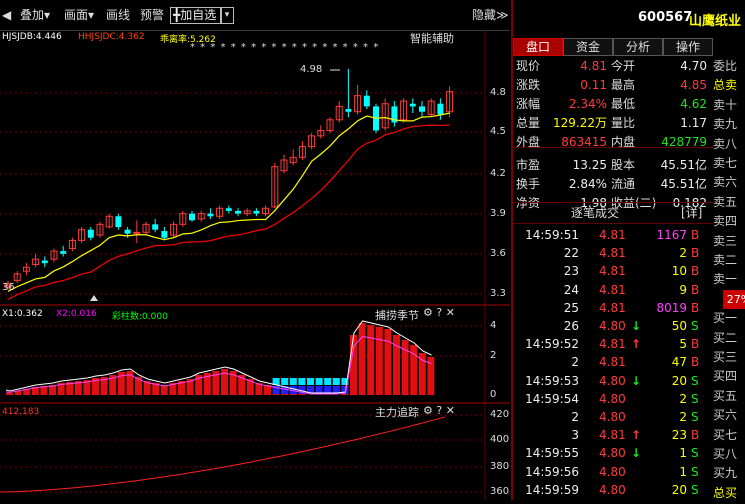  Describe the element at coordinates (152, 15) in the screenshot. I see `toolbar-item-4: 预警` at that location.